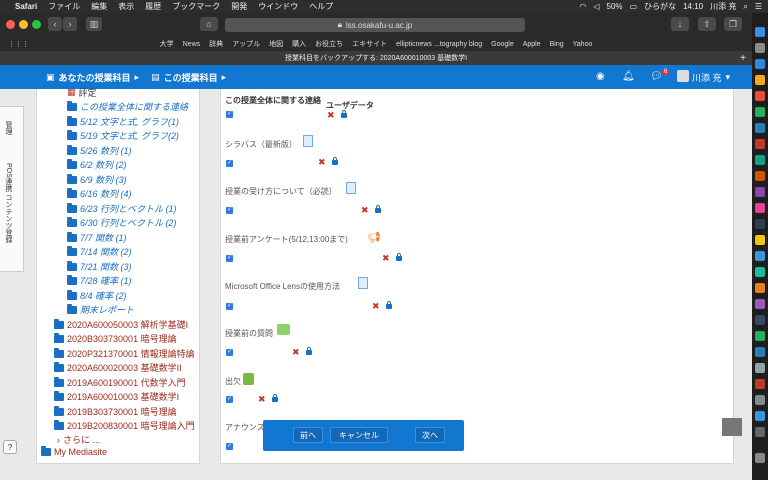 This screenshot has width=768, height=480. I want to click on chat-icon: 💬︎, so click(656, 76).